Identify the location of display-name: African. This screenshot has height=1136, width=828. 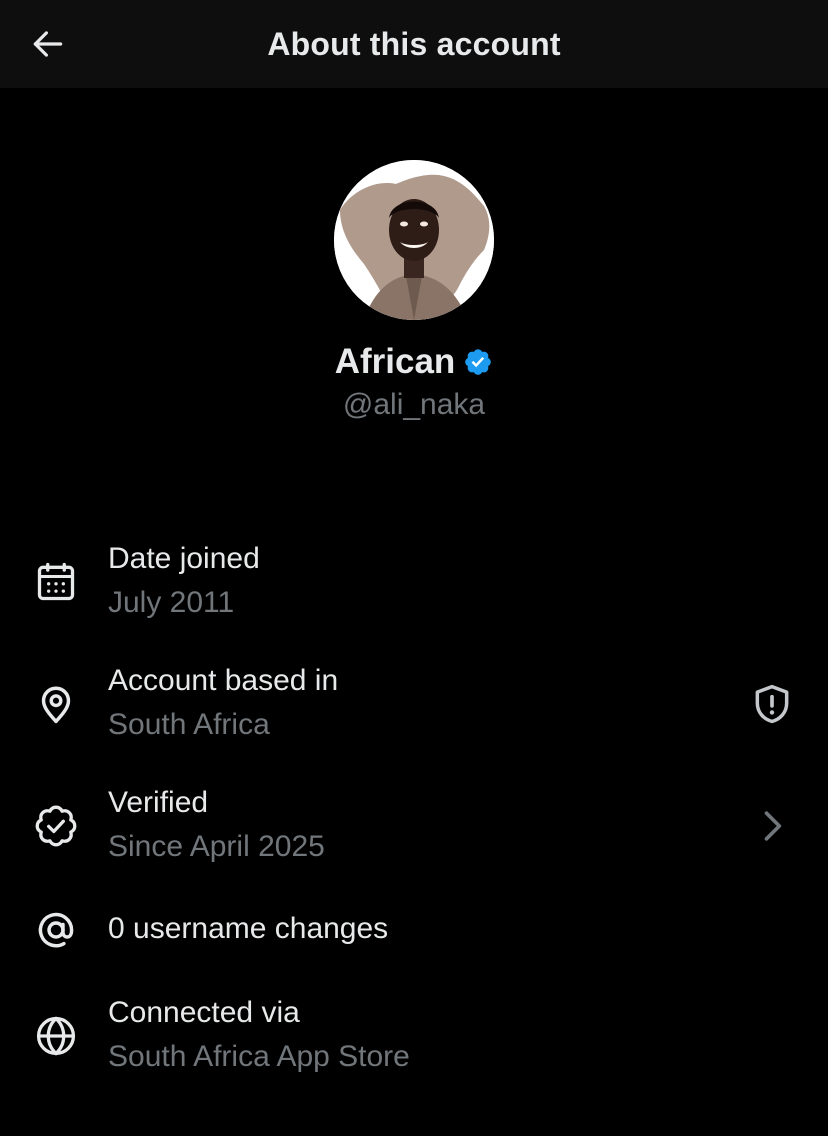
(395, 361).